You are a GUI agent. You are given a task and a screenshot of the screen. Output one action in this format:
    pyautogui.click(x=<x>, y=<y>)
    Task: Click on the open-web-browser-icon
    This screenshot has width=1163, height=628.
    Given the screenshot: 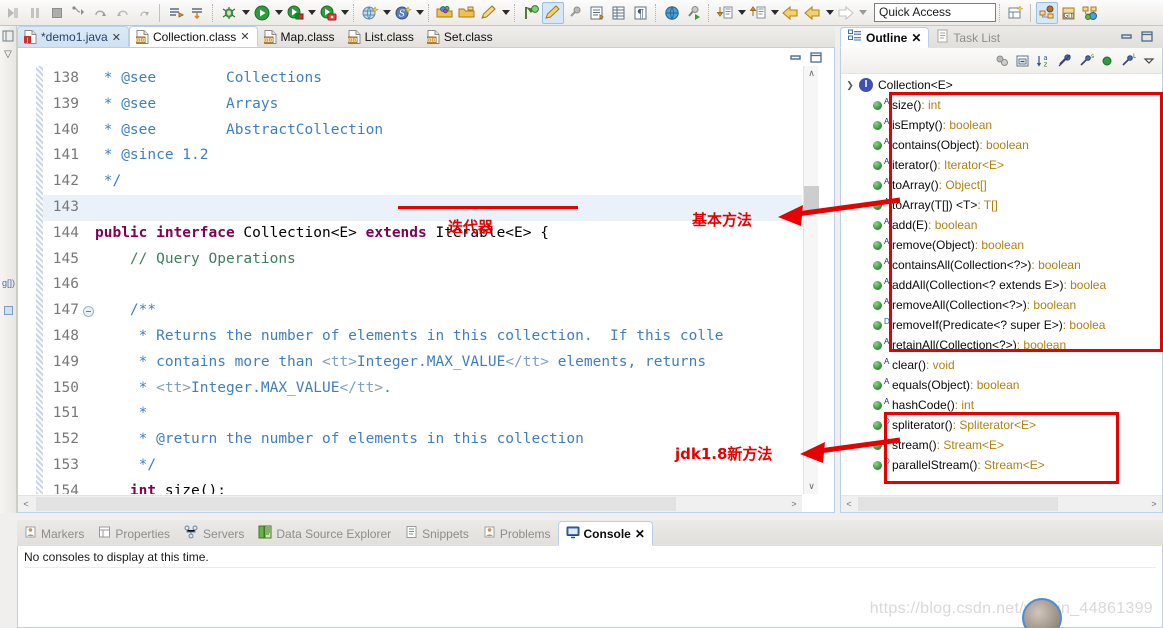 What is the action you would take?
    pyautogui.click(x=672, y=13)
    